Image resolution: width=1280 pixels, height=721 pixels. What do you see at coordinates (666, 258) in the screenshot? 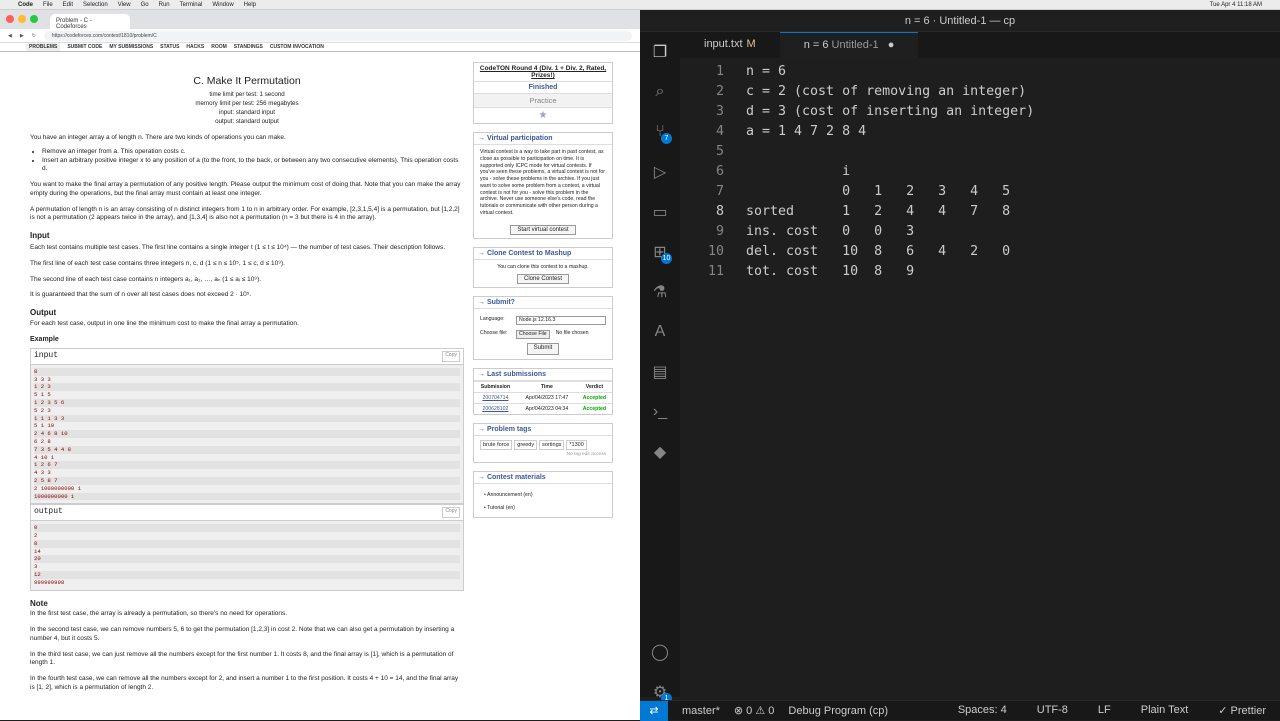
I see `extensions-badge: 10` at bounding box center [666, 258].